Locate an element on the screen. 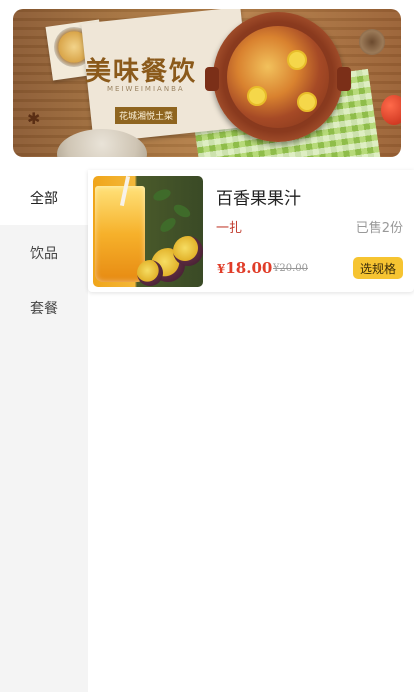 Image resolution: width=414 pixels, height=692 pixels. product-name: 百香果果汁 is located at coordinates (258, 199).